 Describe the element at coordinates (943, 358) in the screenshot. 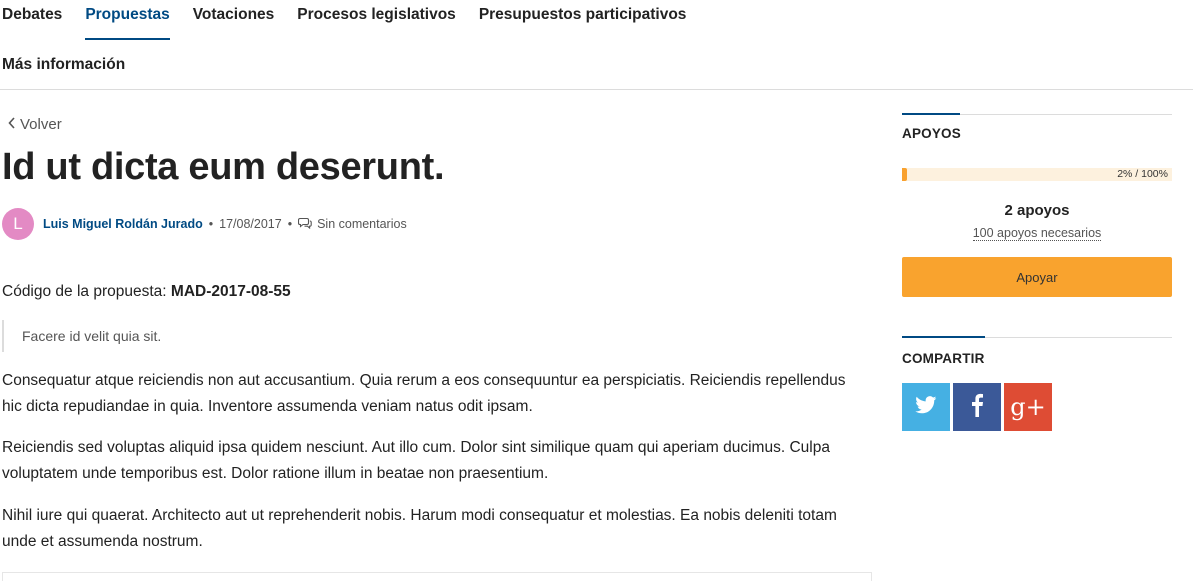

I see `share-heading: COMPARTIR` at that location.